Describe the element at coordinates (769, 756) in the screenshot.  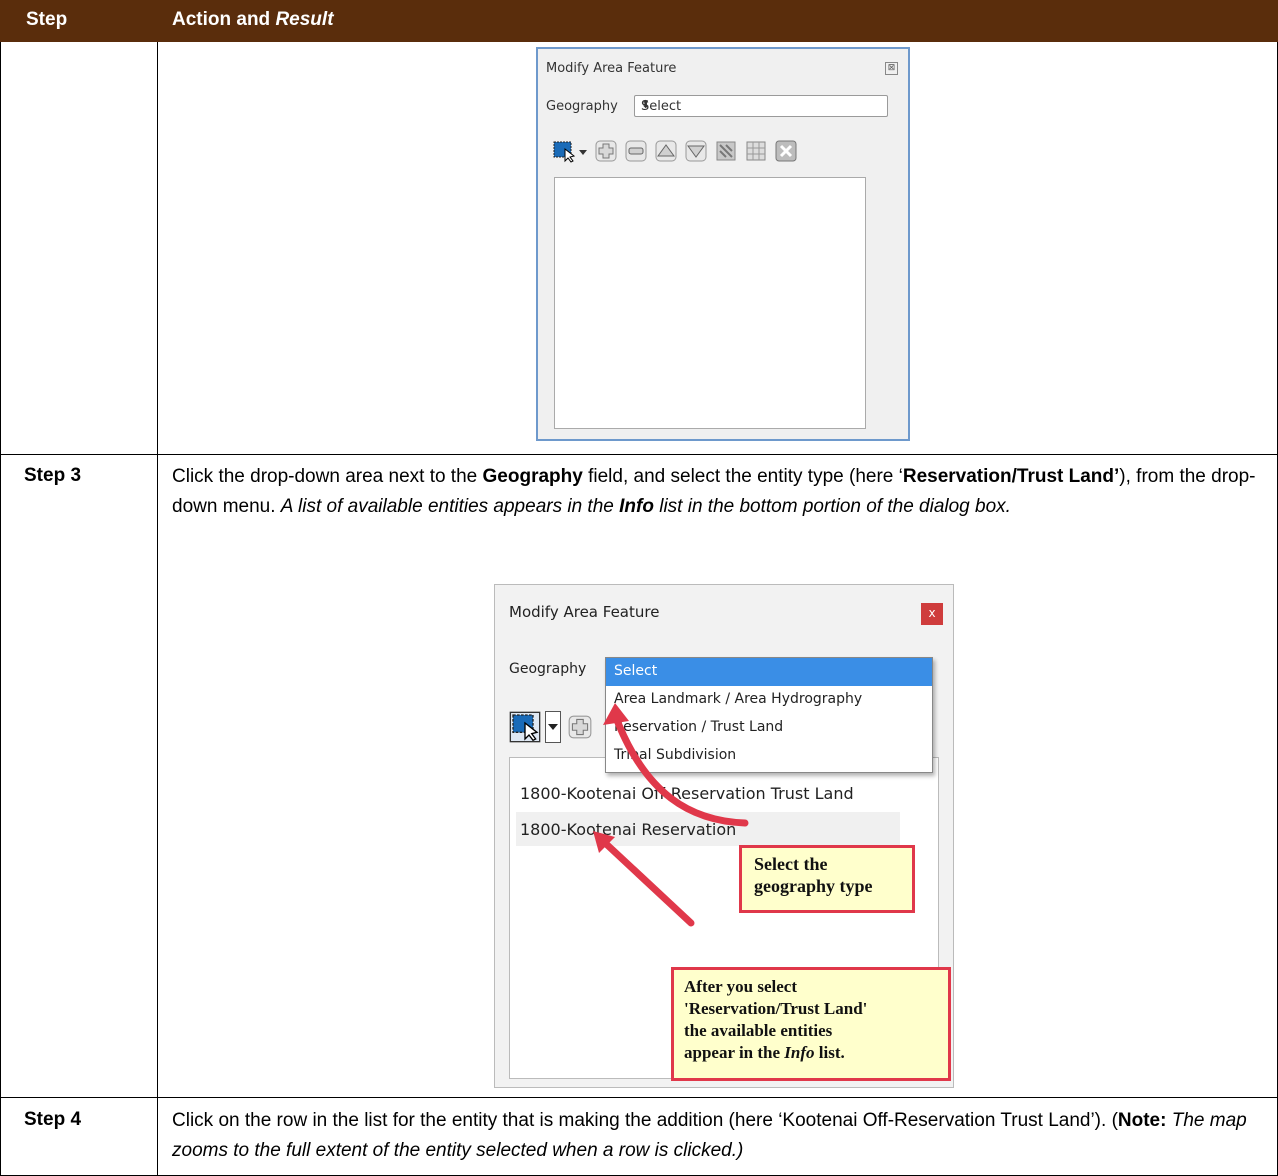
I see `dropdown-option-tribal-subdivision: Tribal Subdivision` at that location.